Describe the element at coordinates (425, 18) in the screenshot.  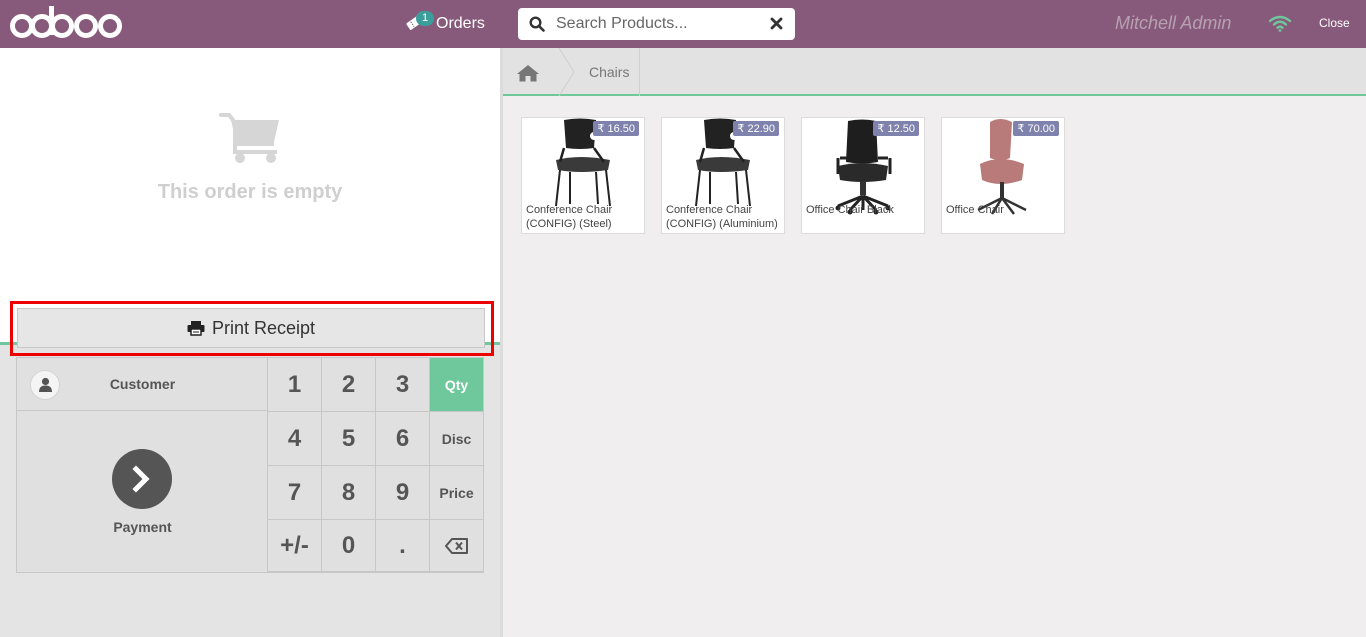
I see `orders-count-badge: 1` at that location.